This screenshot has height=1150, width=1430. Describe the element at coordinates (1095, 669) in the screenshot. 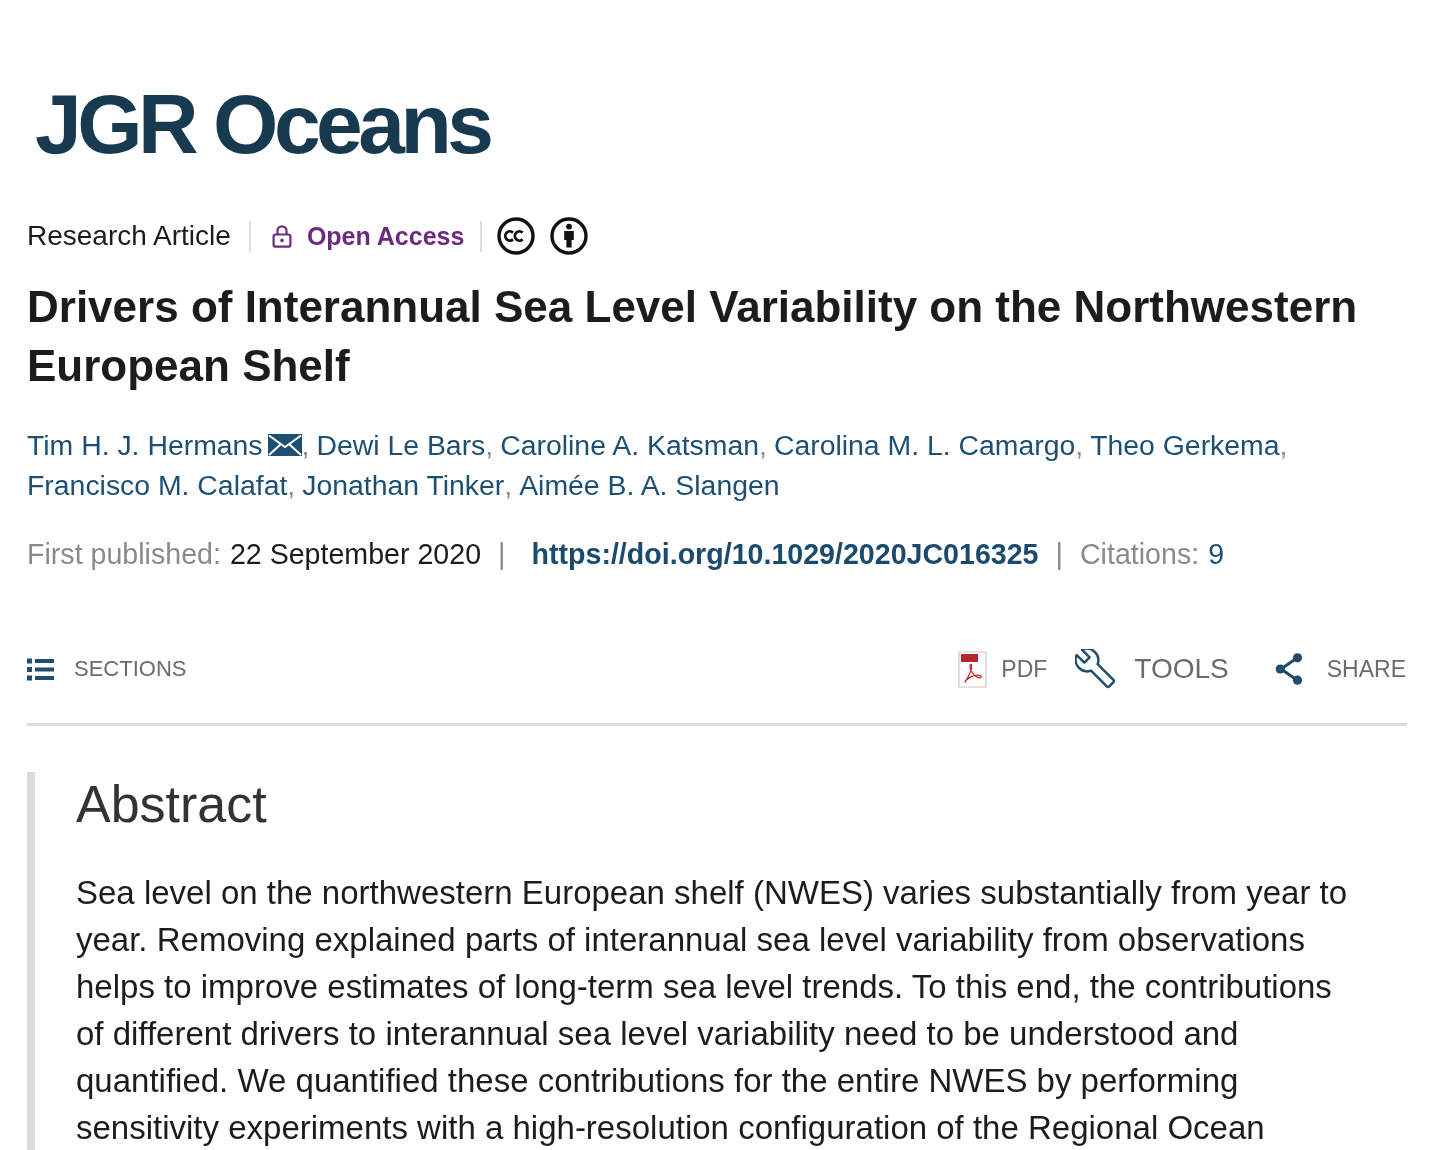

I see `wrench-icon` at that location.